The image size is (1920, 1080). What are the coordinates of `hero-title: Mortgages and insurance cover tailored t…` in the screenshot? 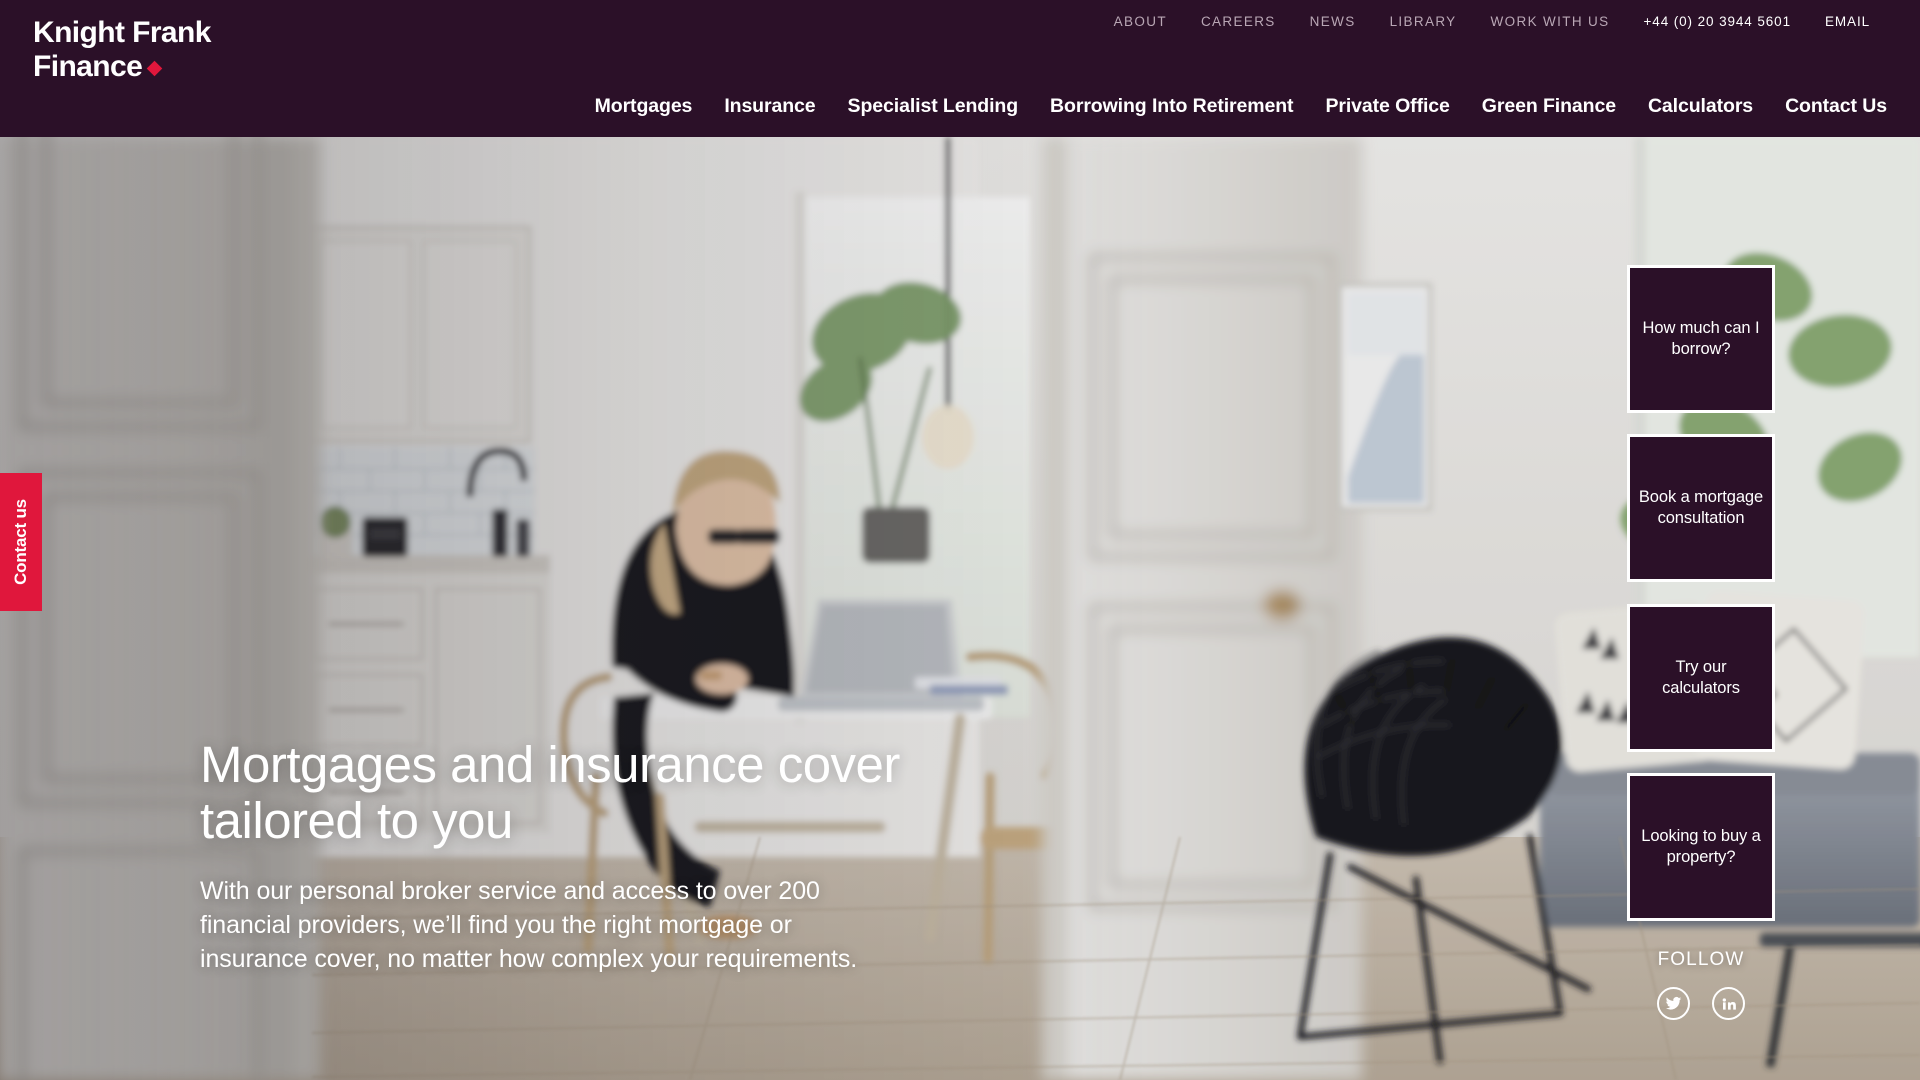 It's located at (550, 793).